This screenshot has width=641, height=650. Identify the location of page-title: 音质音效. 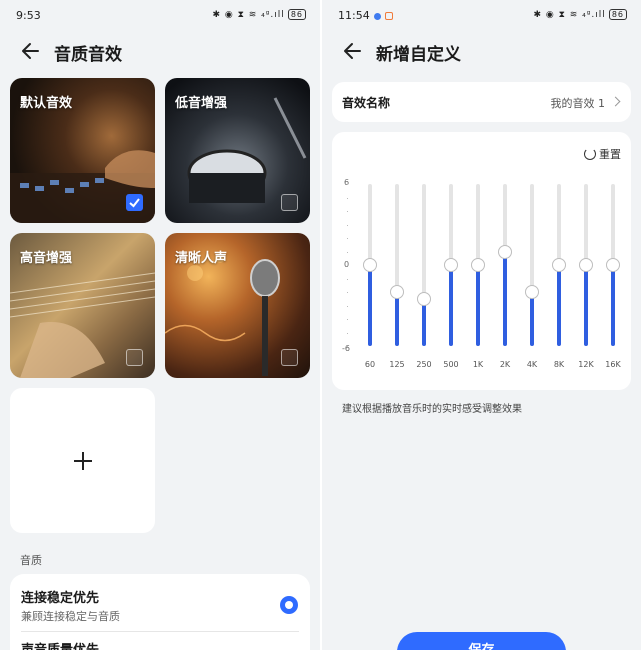
(88, 55).